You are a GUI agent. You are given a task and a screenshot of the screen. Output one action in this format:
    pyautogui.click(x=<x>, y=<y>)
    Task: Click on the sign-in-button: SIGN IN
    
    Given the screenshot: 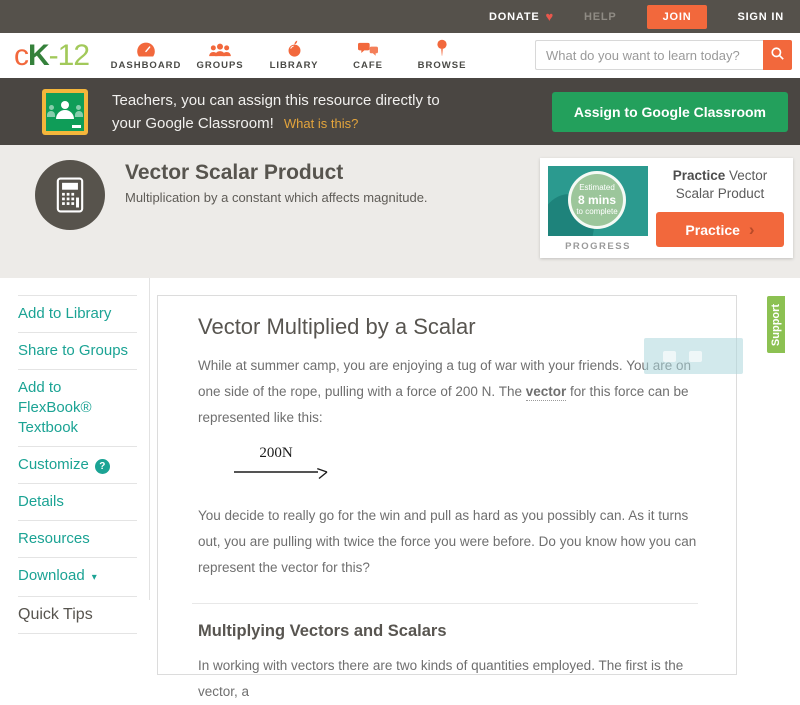 What is the action you would take?
    pyautogui.click(x=760, y=17)
    